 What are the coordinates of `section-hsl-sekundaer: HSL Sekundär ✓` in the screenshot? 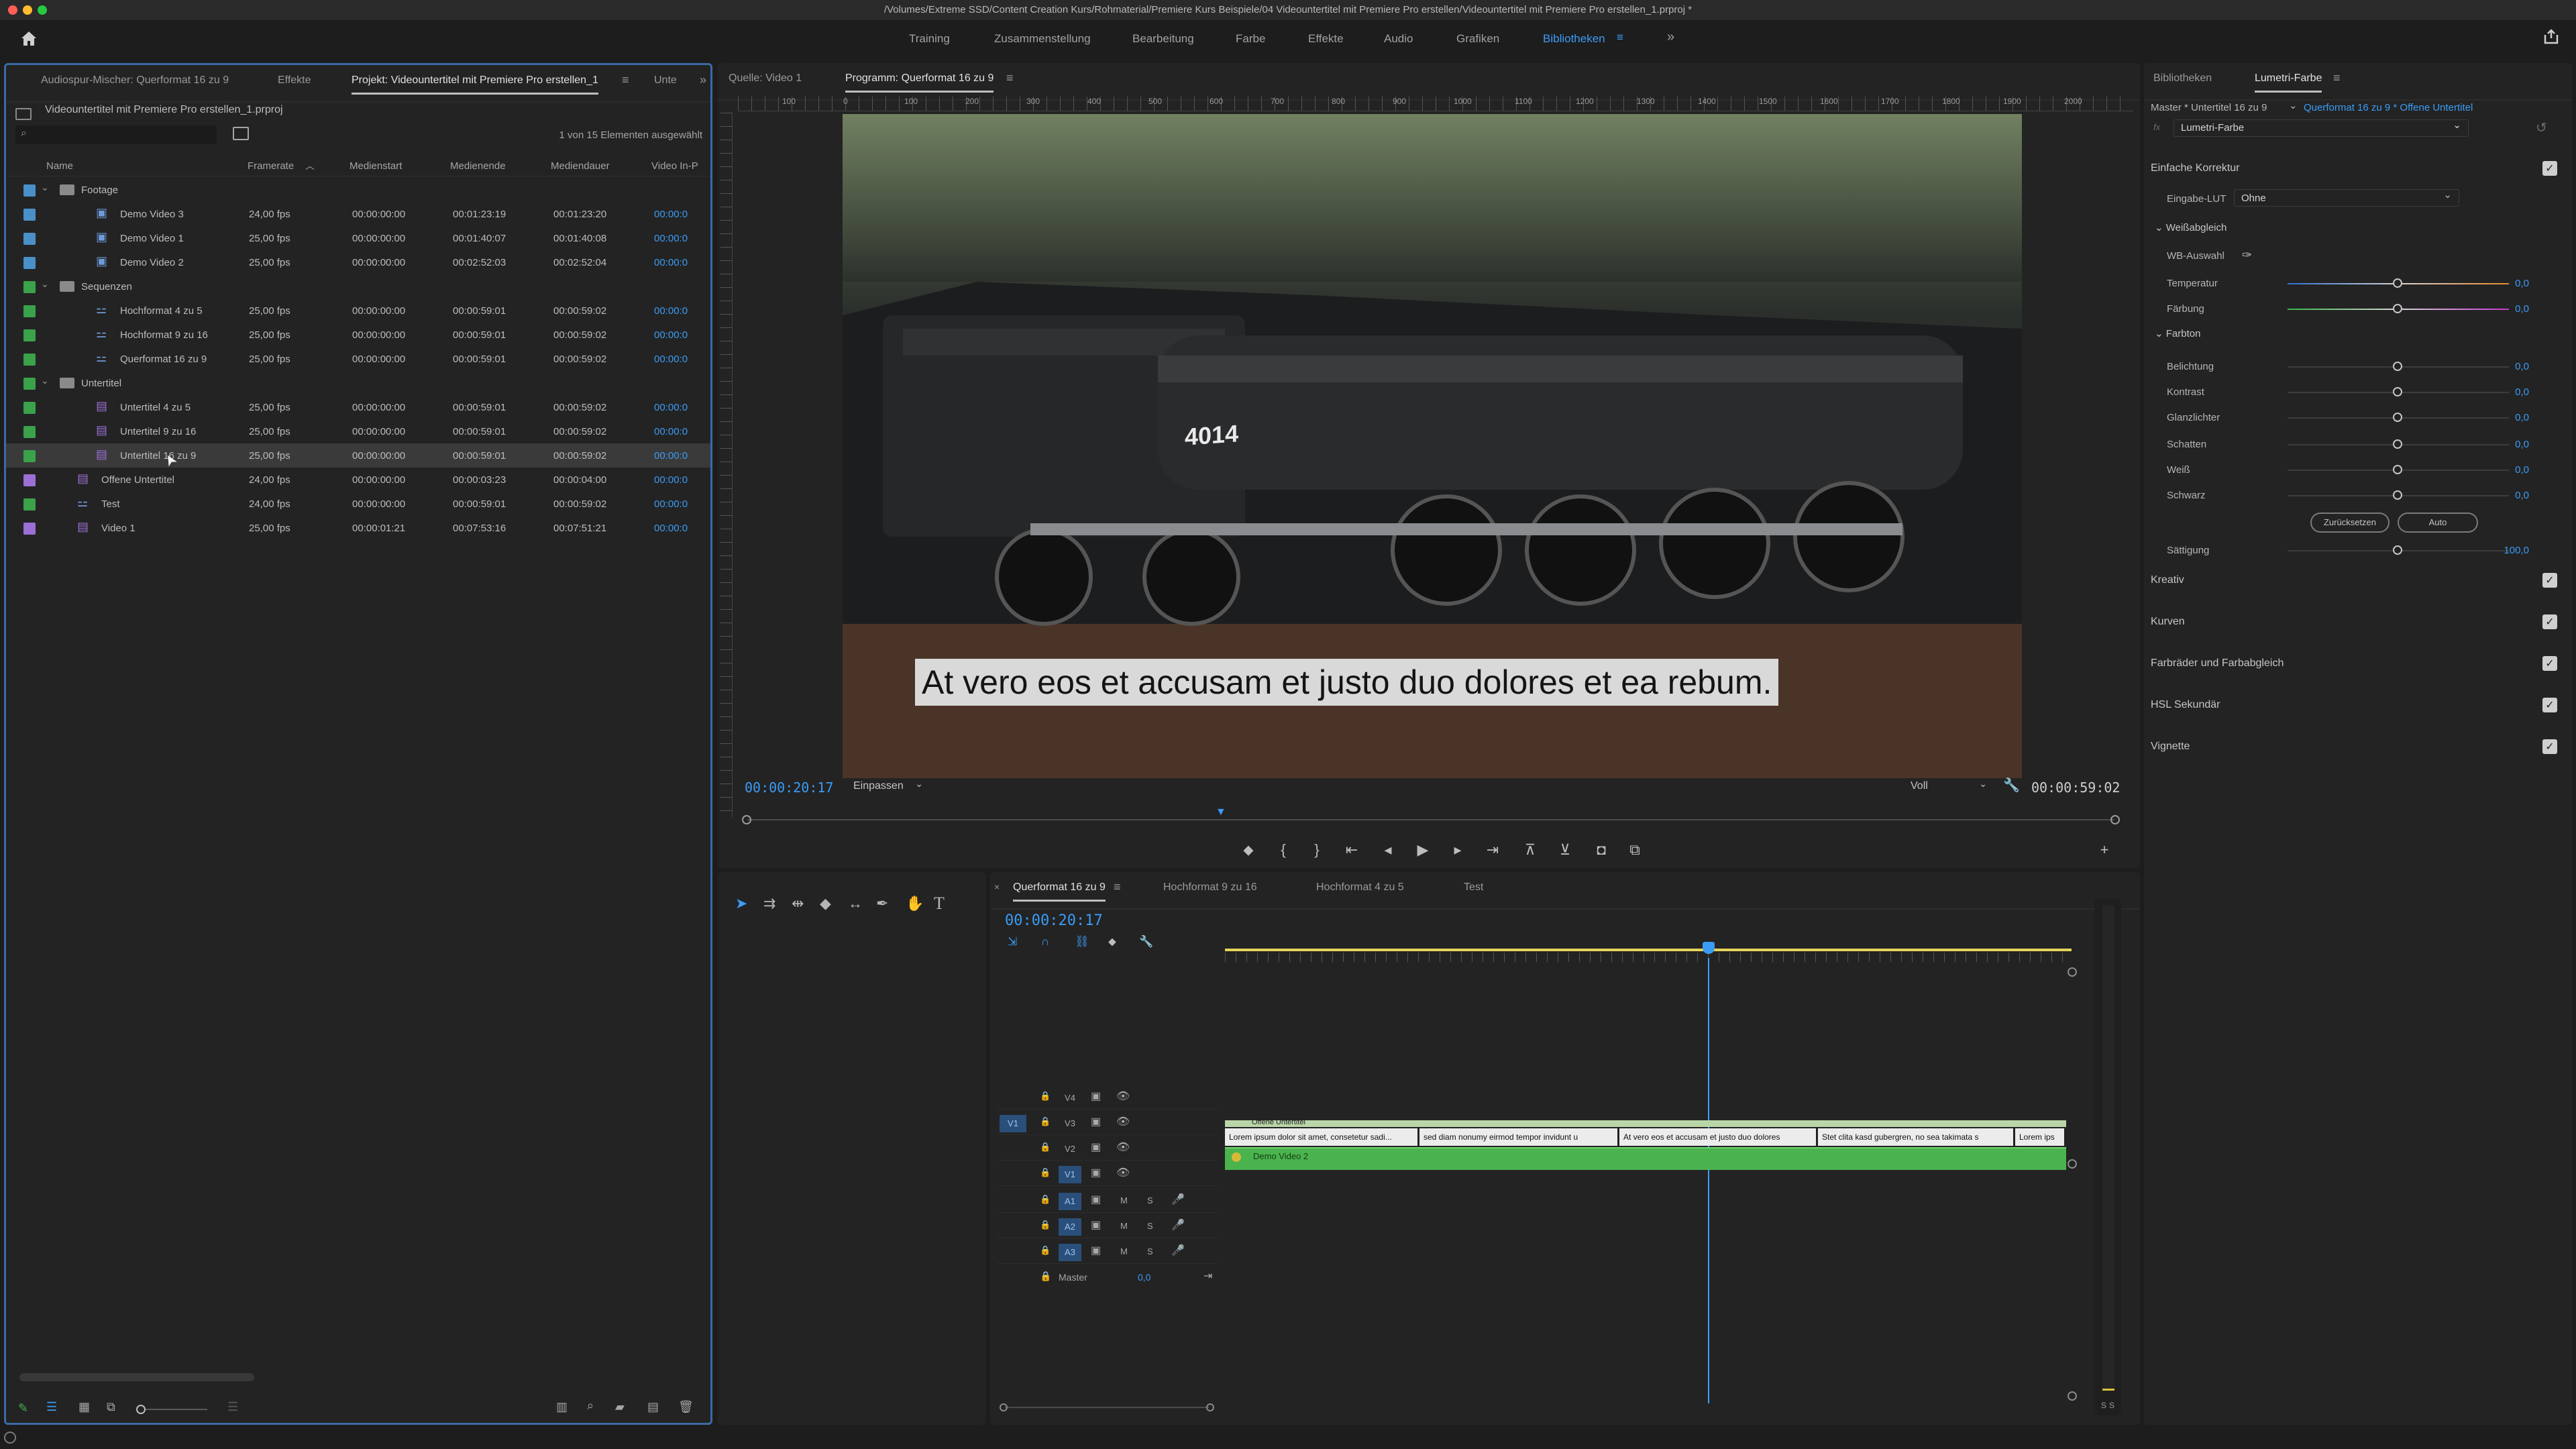 It's located at (2359, 705).